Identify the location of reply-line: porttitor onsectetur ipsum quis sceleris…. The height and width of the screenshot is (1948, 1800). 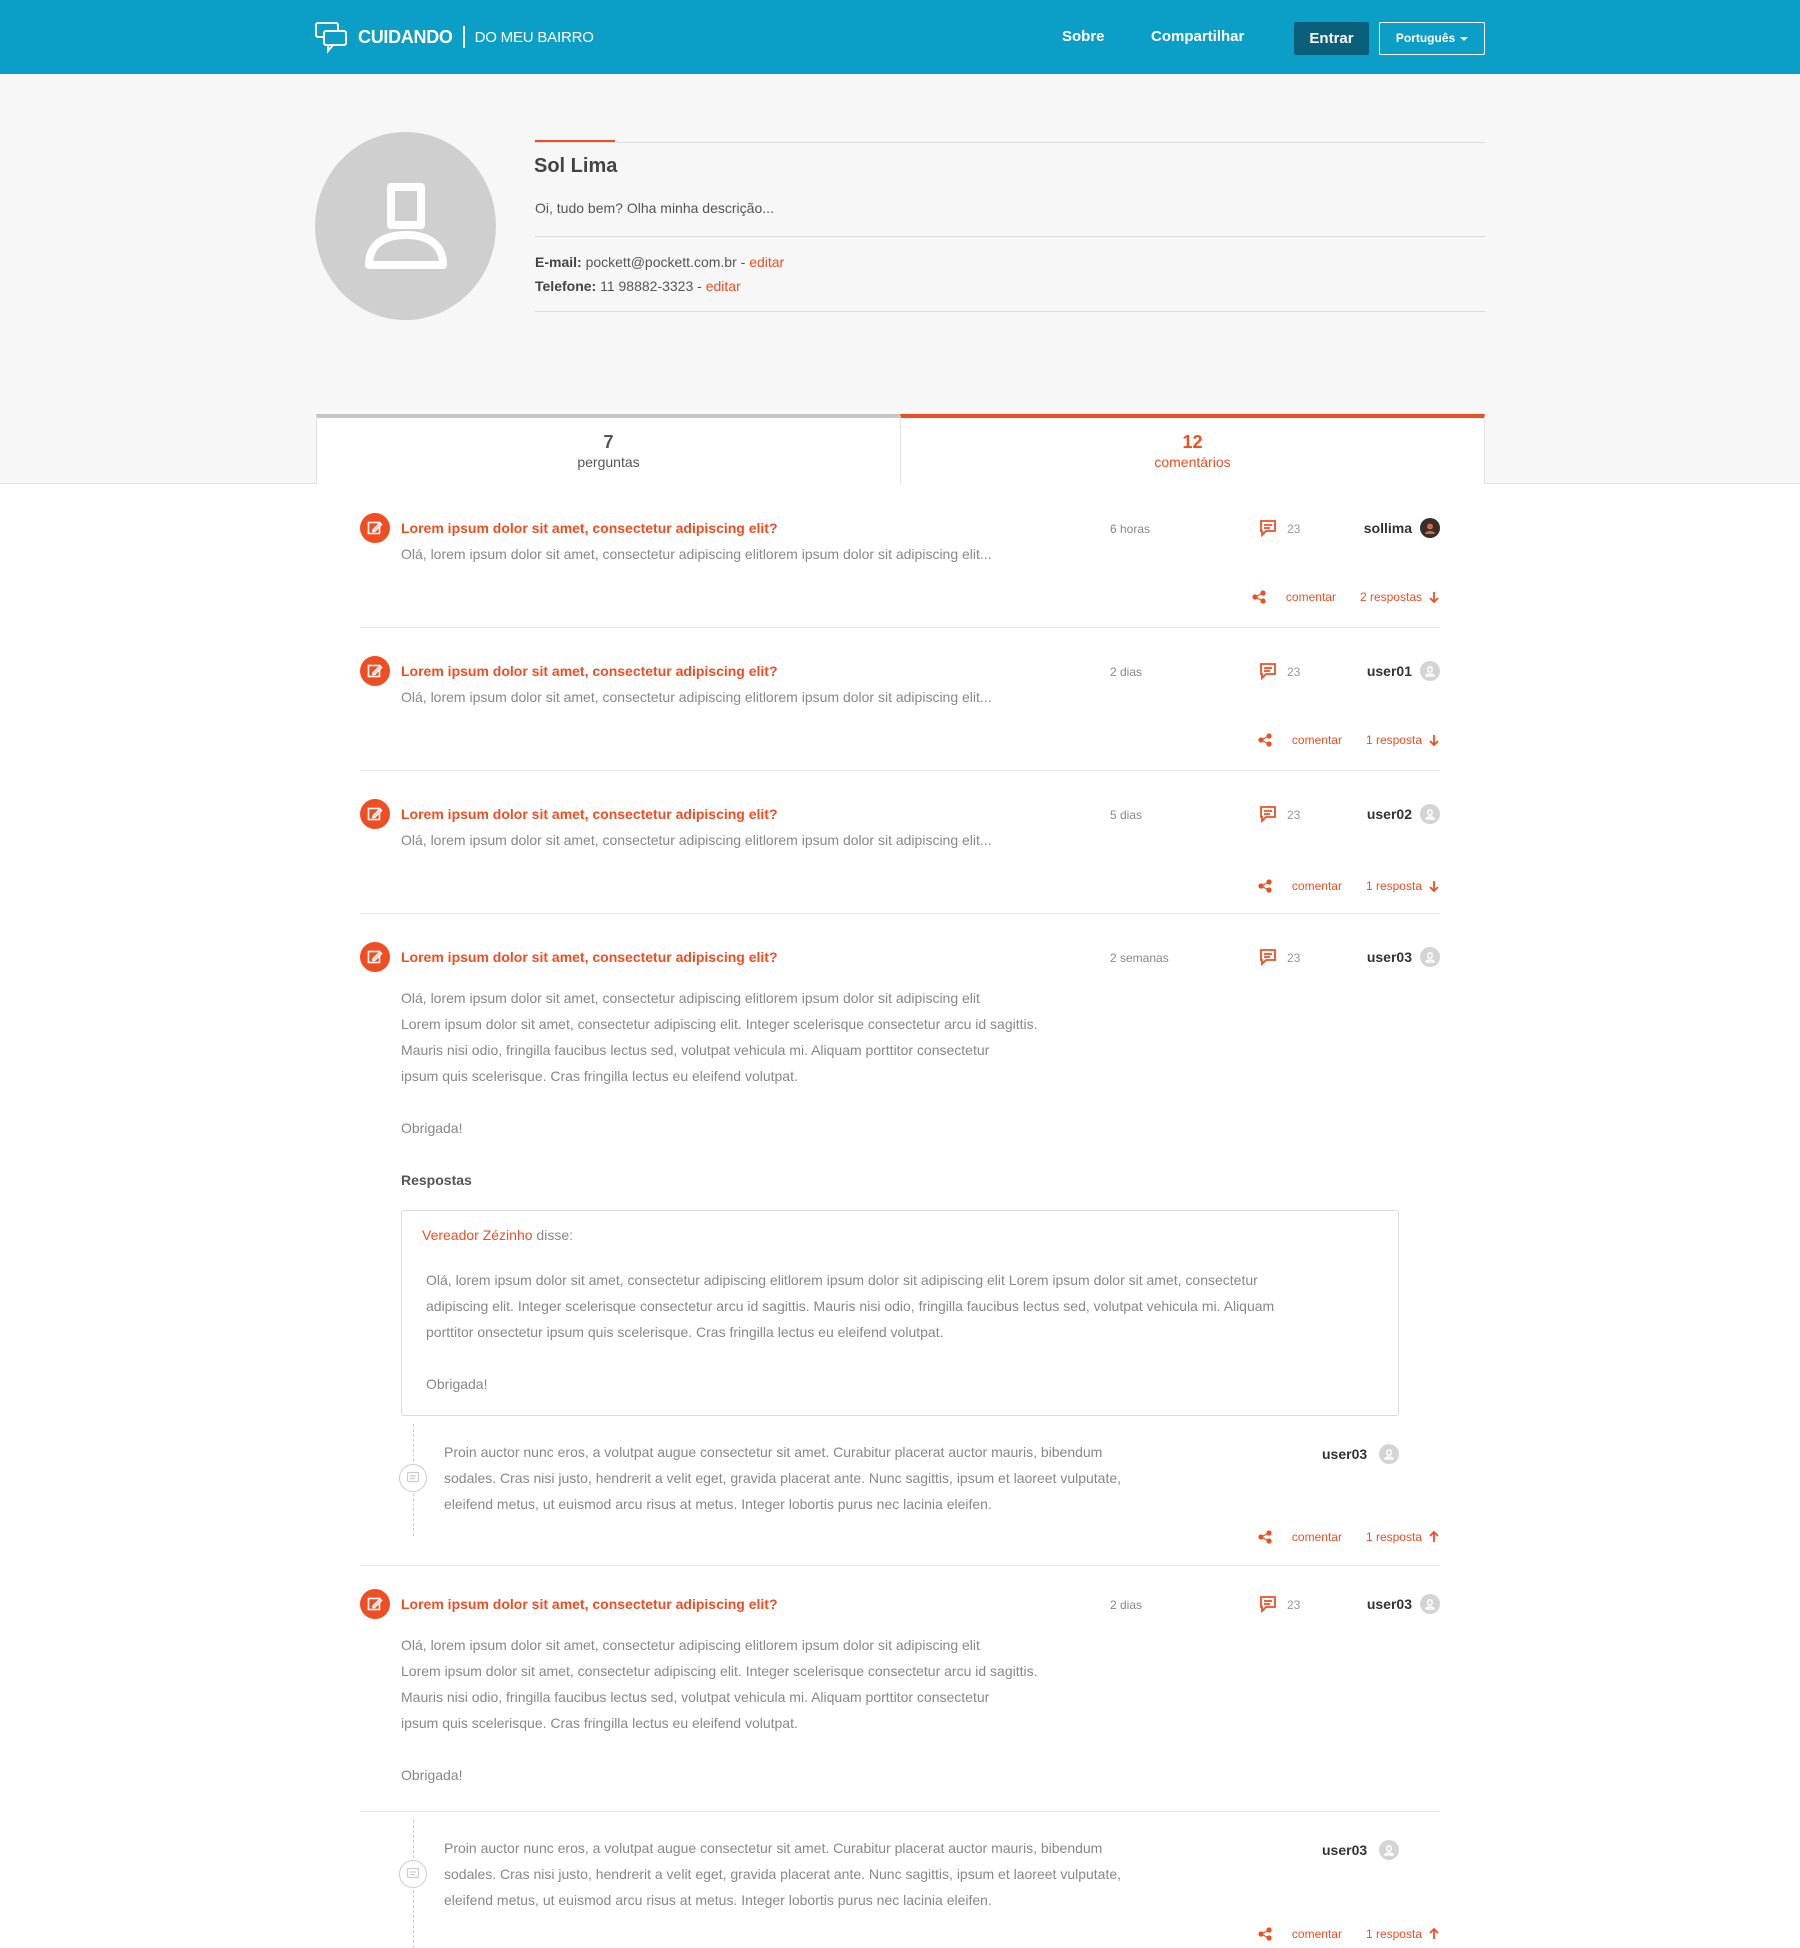
(685, 1332).